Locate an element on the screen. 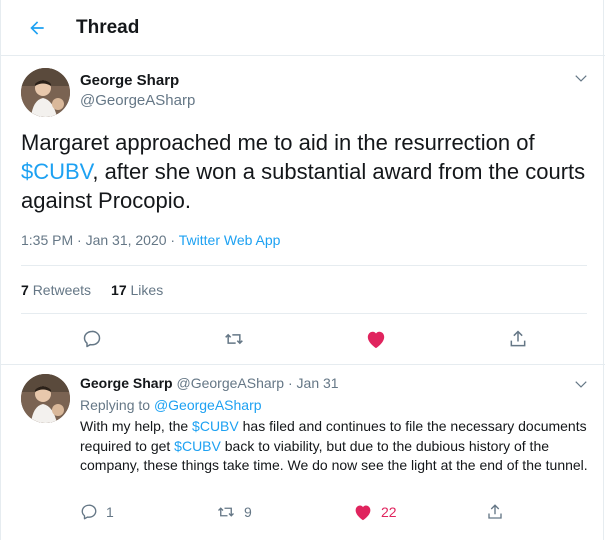 This screenshot has height=540, width=606. tweet-text-part: With my help, the is located at coordinates (136, 426).